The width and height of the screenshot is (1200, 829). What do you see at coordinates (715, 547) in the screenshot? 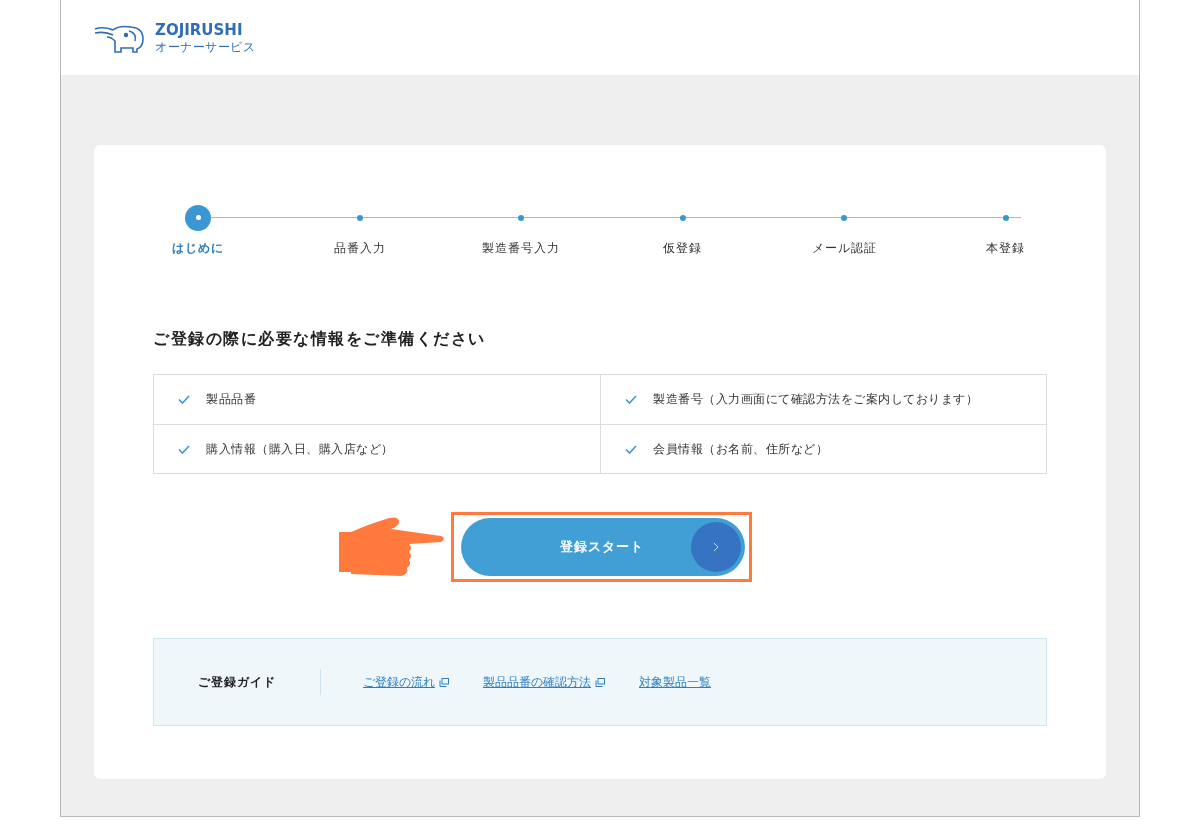
I see `chevron-right-icon` at bounding box center [715, 547].